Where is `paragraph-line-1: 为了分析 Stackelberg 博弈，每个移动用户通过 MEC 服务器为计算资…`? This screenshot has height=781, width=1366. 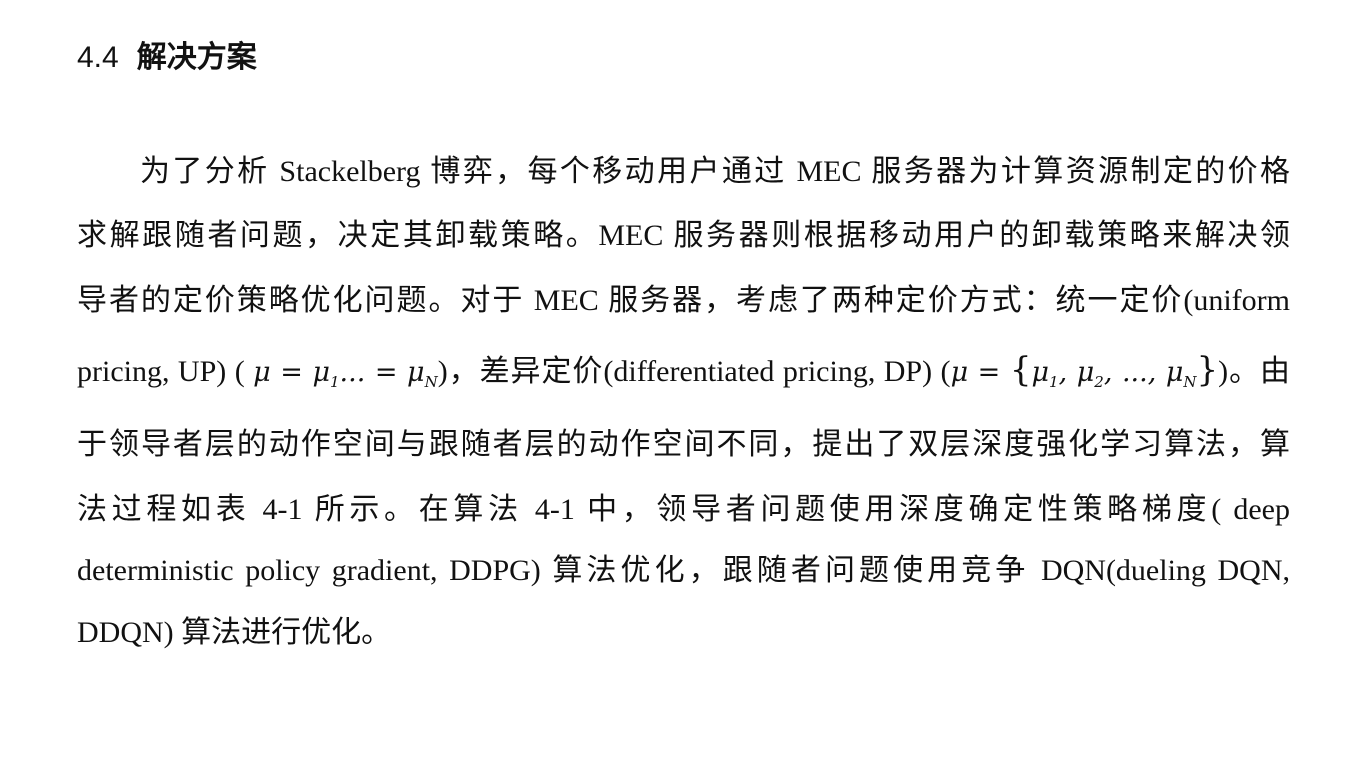
paragraph-line-1: 为了分析 Stackelberg 博弈，每个移动用户通过 MEC 服务器为计算资… is located at coordinates (715, 171).